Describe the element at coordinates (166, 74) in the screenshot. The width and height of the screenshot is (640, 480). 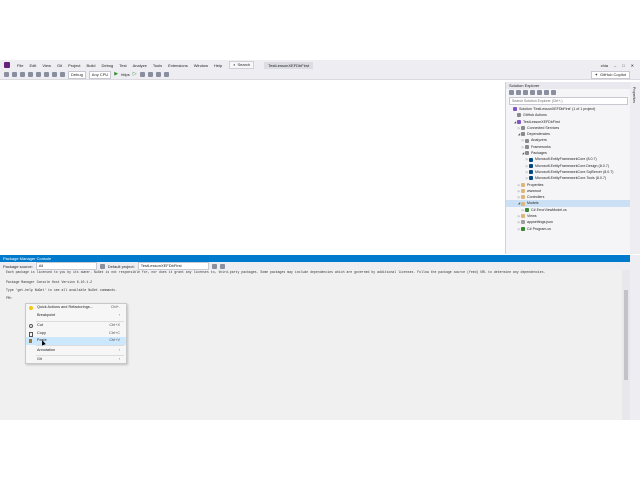
I see `bookmark-icon` at that location.